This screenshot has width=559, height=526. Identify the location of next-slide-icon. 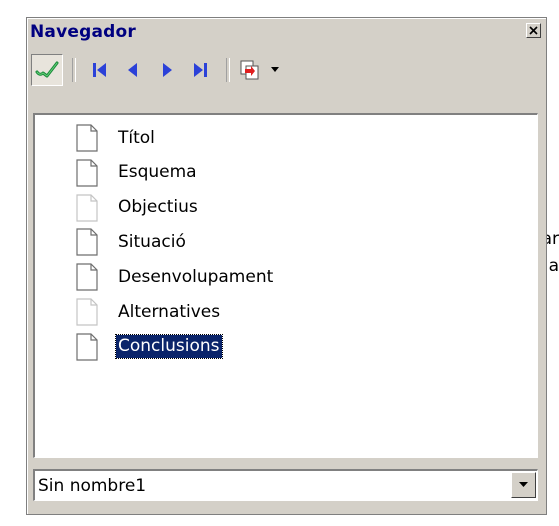
(167, 70).